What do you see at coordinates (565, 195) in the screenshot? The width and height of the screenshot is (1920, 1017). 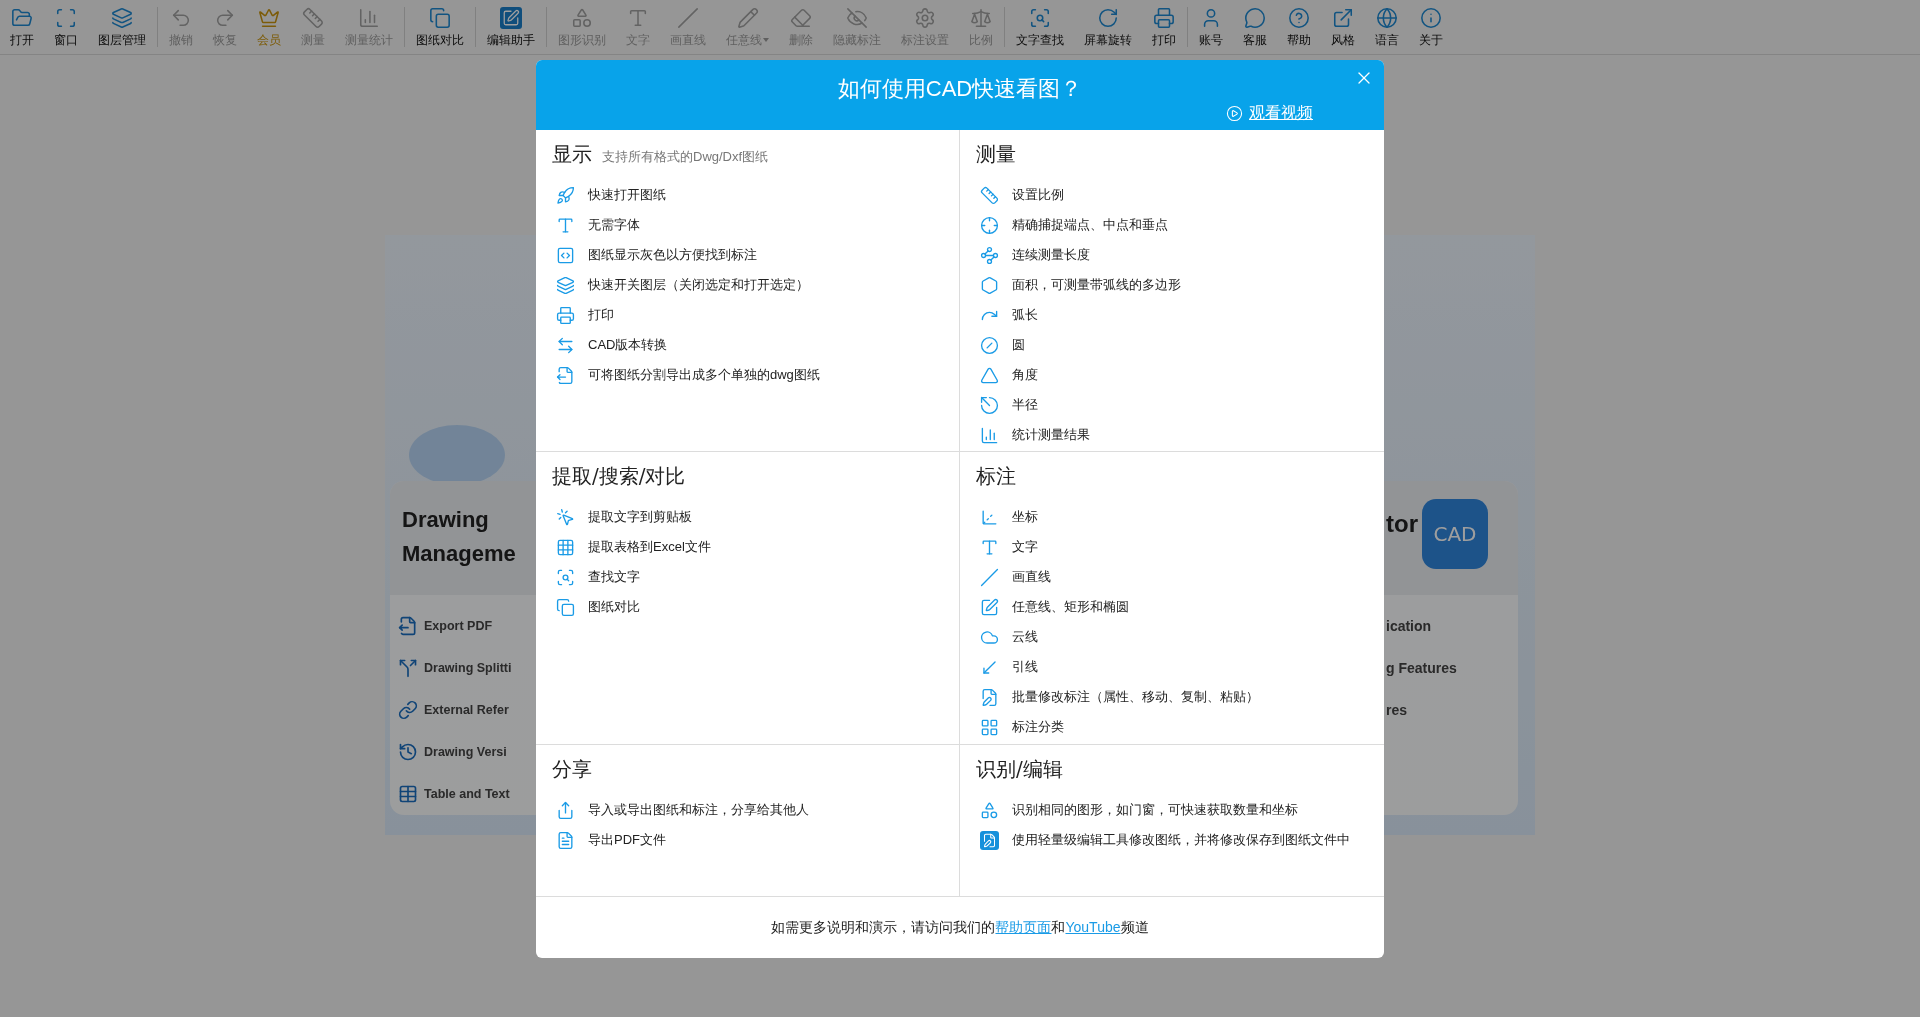 I see `rocket-icon` at bounding box center [565, 195].